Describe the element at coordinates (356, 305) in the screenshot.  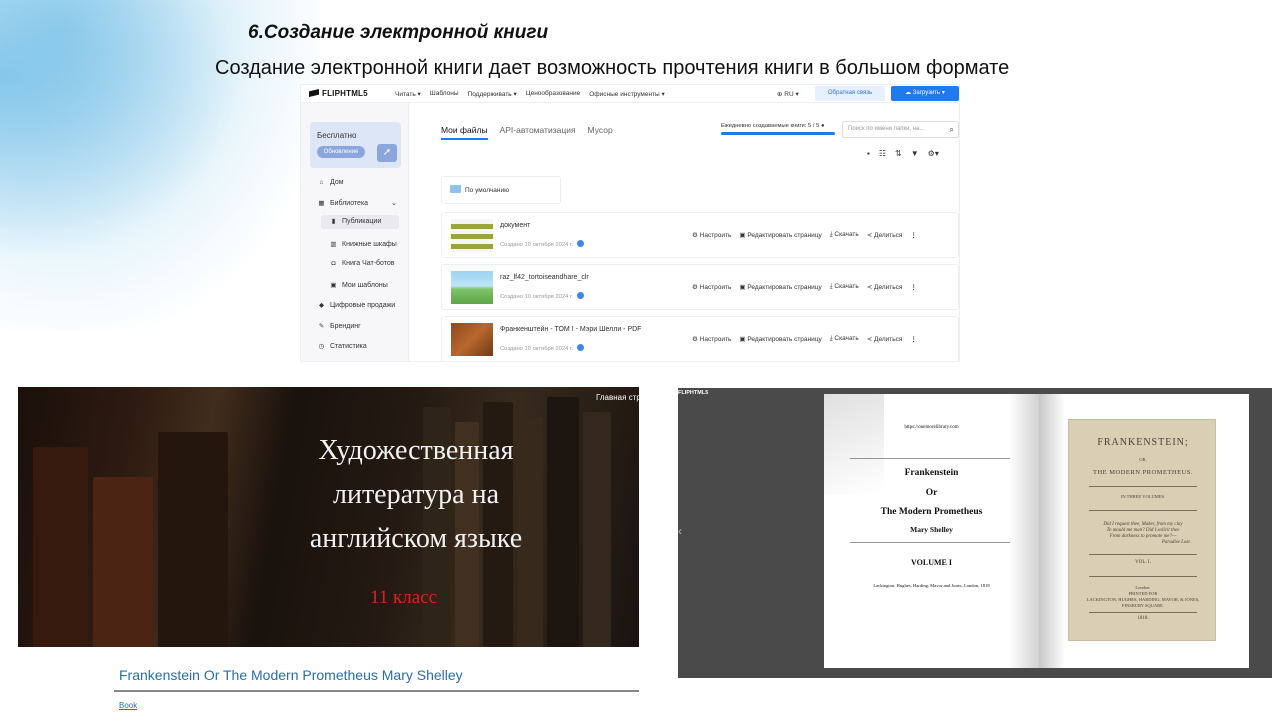
I see `sidebar-item-digital-sales: ◆ Цифровые продажи` at that location.